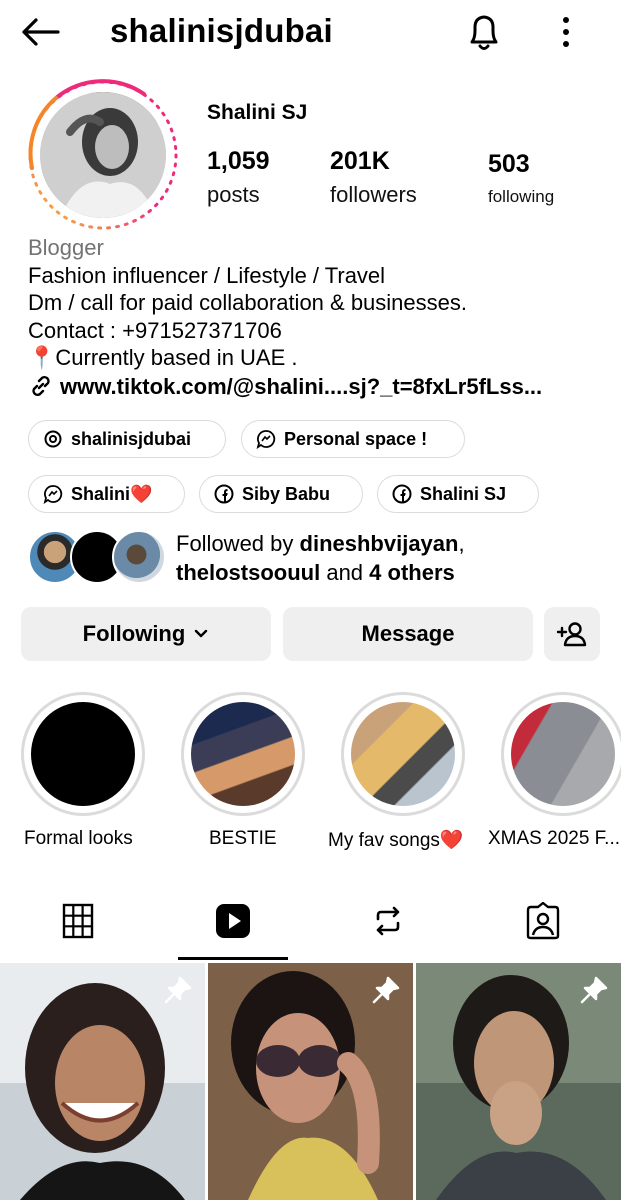  I want to click on chip-shalini-sj: Shalini SJ, so click(458, 494).